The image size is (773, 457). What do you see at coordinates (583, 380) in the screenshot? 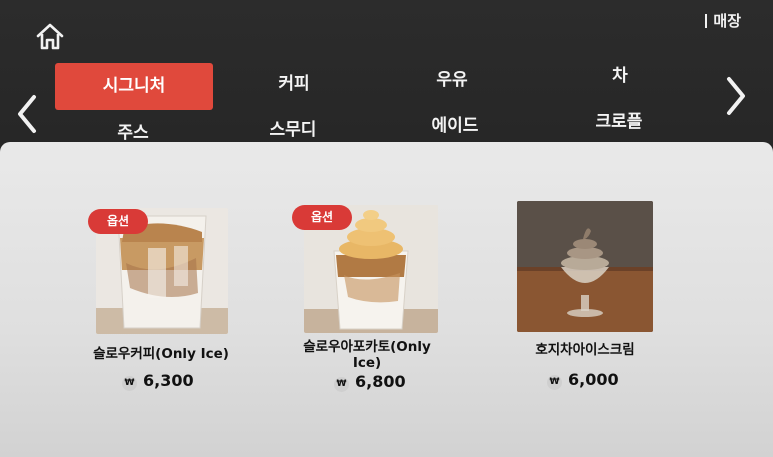
I see `product-price: ₩6,000` at bounding box center [583, 380].